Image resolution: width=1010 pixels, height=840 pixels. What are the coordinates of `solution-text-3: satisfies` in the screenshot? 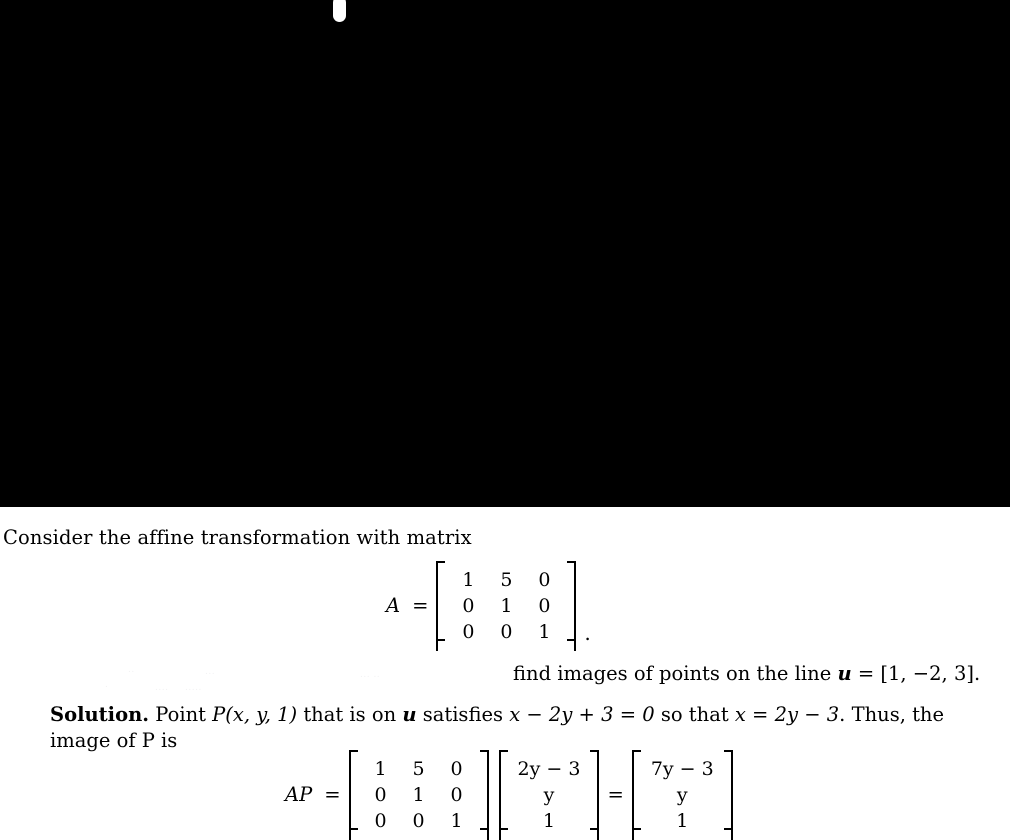 It's located at (463, 714).